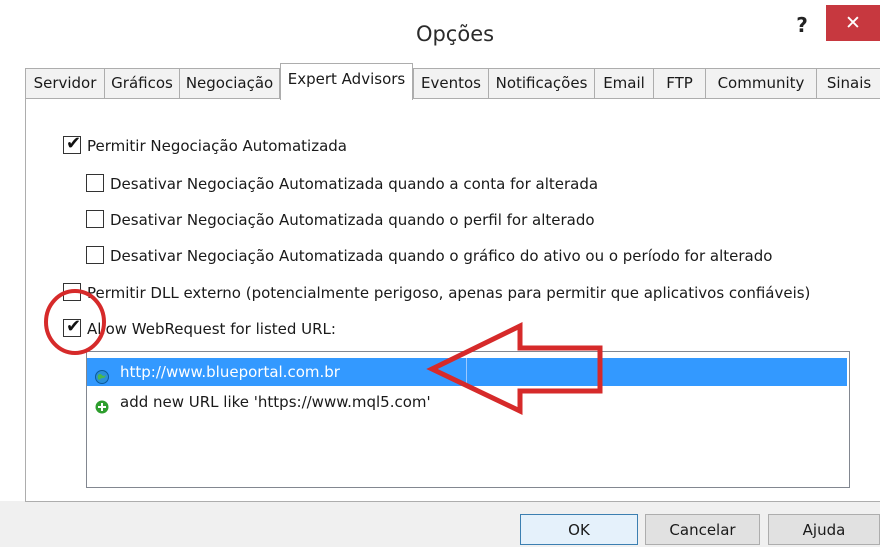 The width and height of the screenshot is (880, 547). Describe the element at coordinates (455, 34) in the screenshot. I see `window-title: Opções` at that location.